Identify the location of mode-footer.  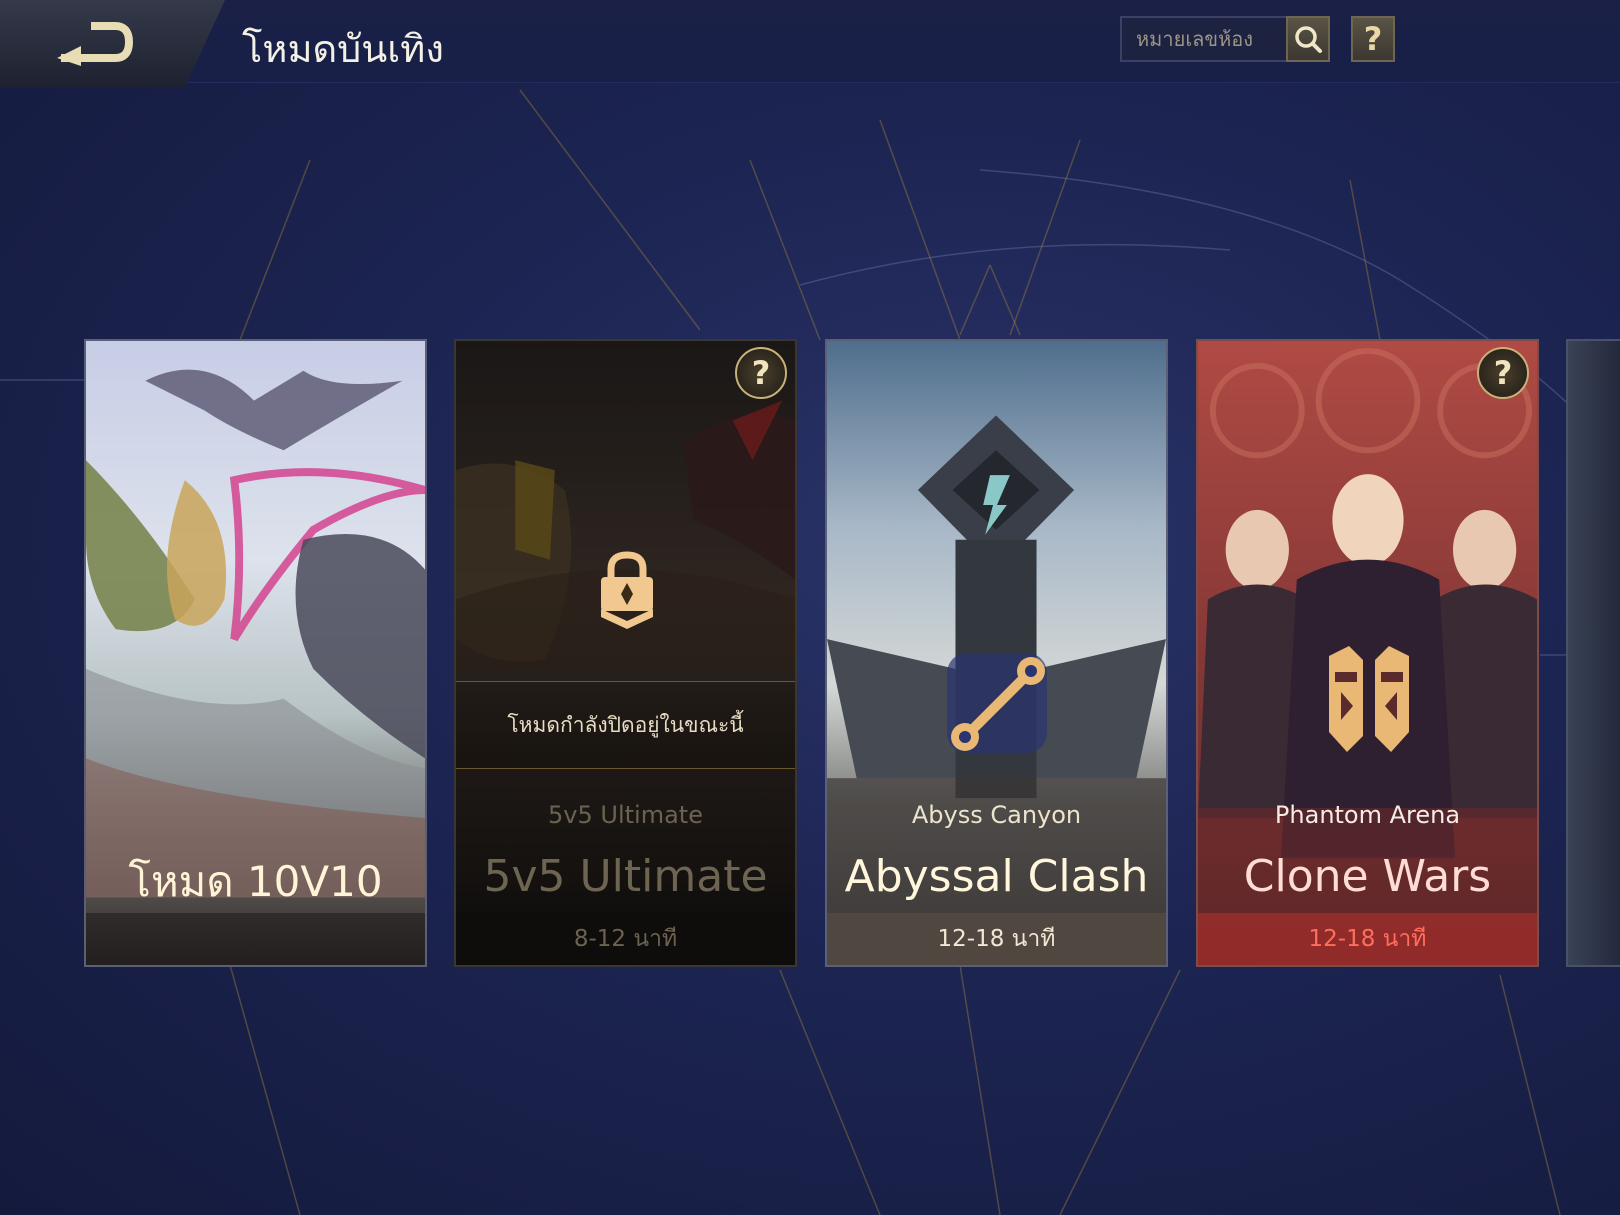
(255, 939).